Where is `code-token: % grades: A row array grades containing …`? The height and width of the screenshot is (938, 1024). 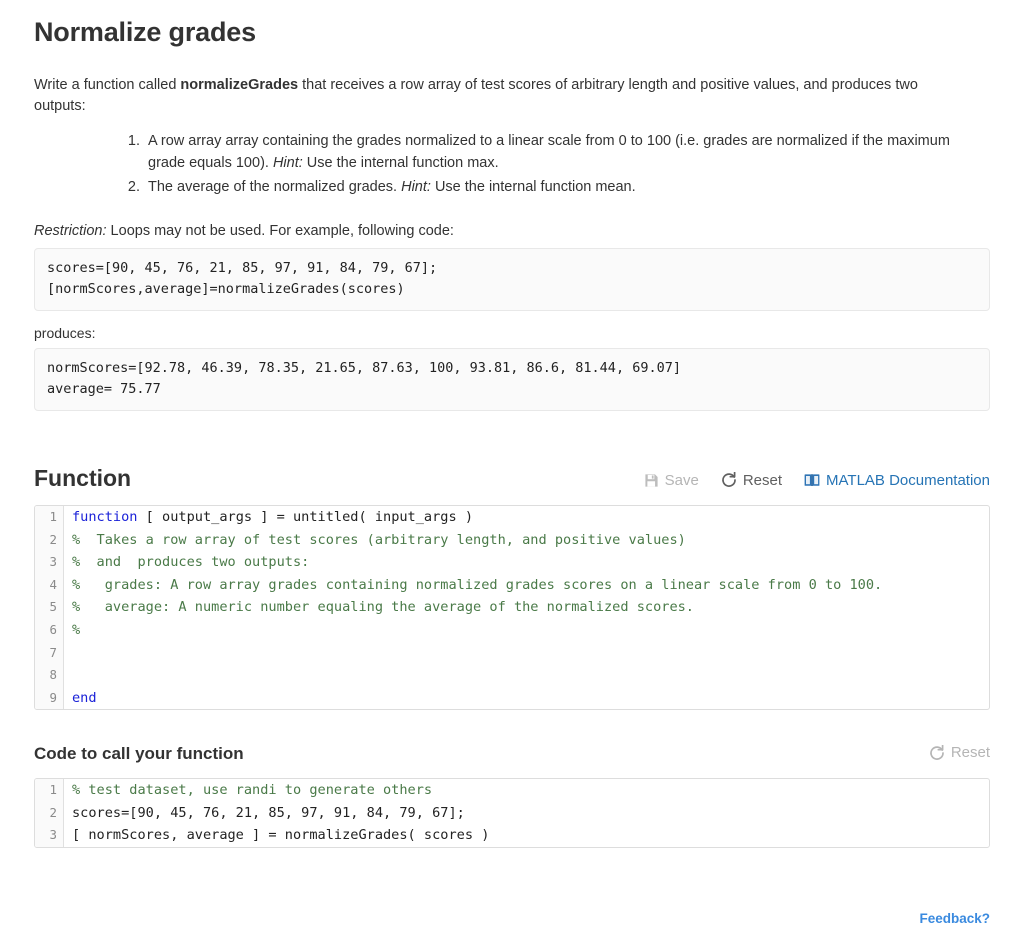
code-token: % grades: A row array grades containing … is located at coordinates (477, 584).